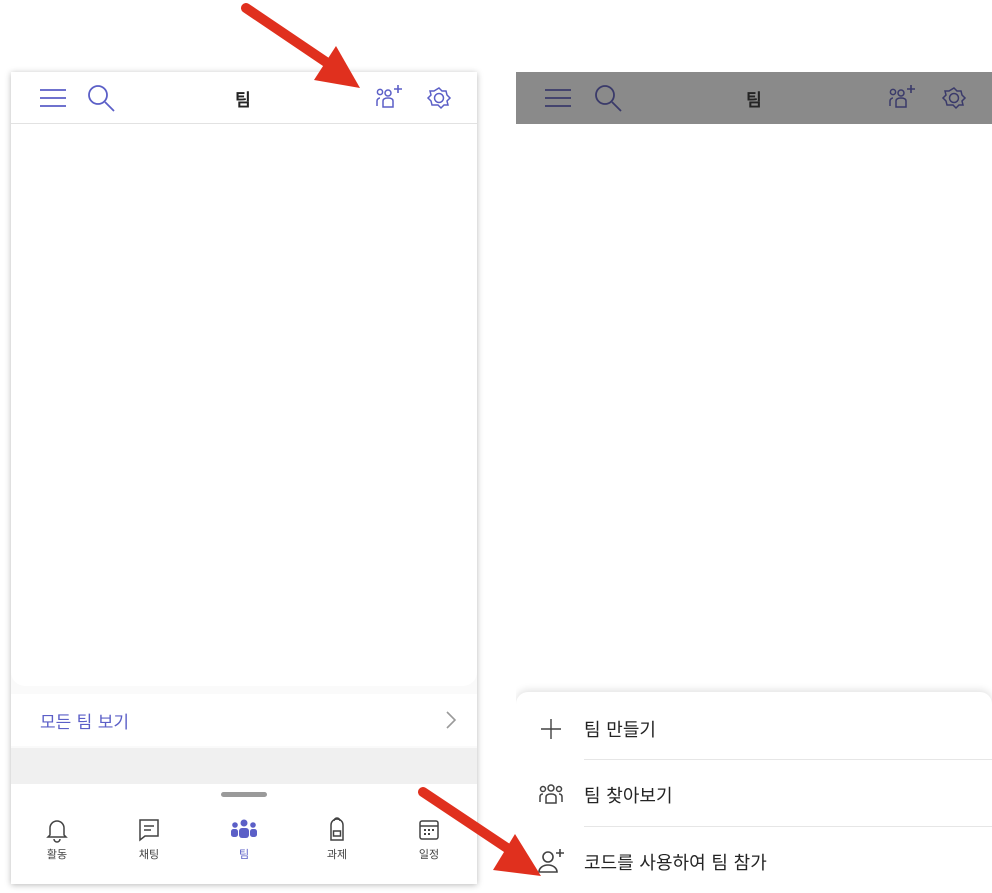 The height and width of the screenshot is (893, 992). What do you see at coordinates (149, 854) in the screenshot?
I see `tab-label: 채팅` at bounding box center [149, 854].